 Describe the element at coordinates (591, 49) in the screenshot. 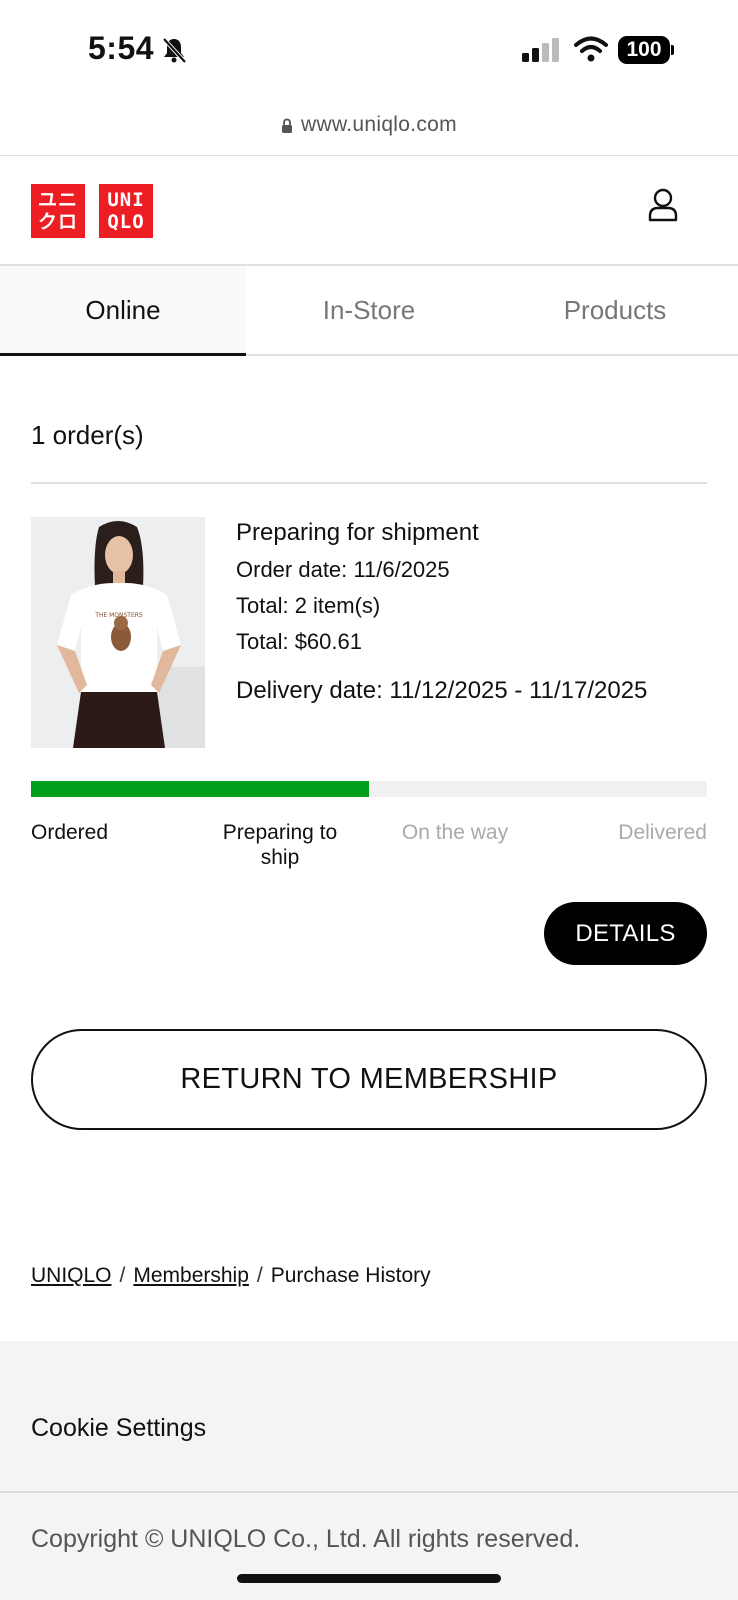

I see `wifi-icon` at that location.